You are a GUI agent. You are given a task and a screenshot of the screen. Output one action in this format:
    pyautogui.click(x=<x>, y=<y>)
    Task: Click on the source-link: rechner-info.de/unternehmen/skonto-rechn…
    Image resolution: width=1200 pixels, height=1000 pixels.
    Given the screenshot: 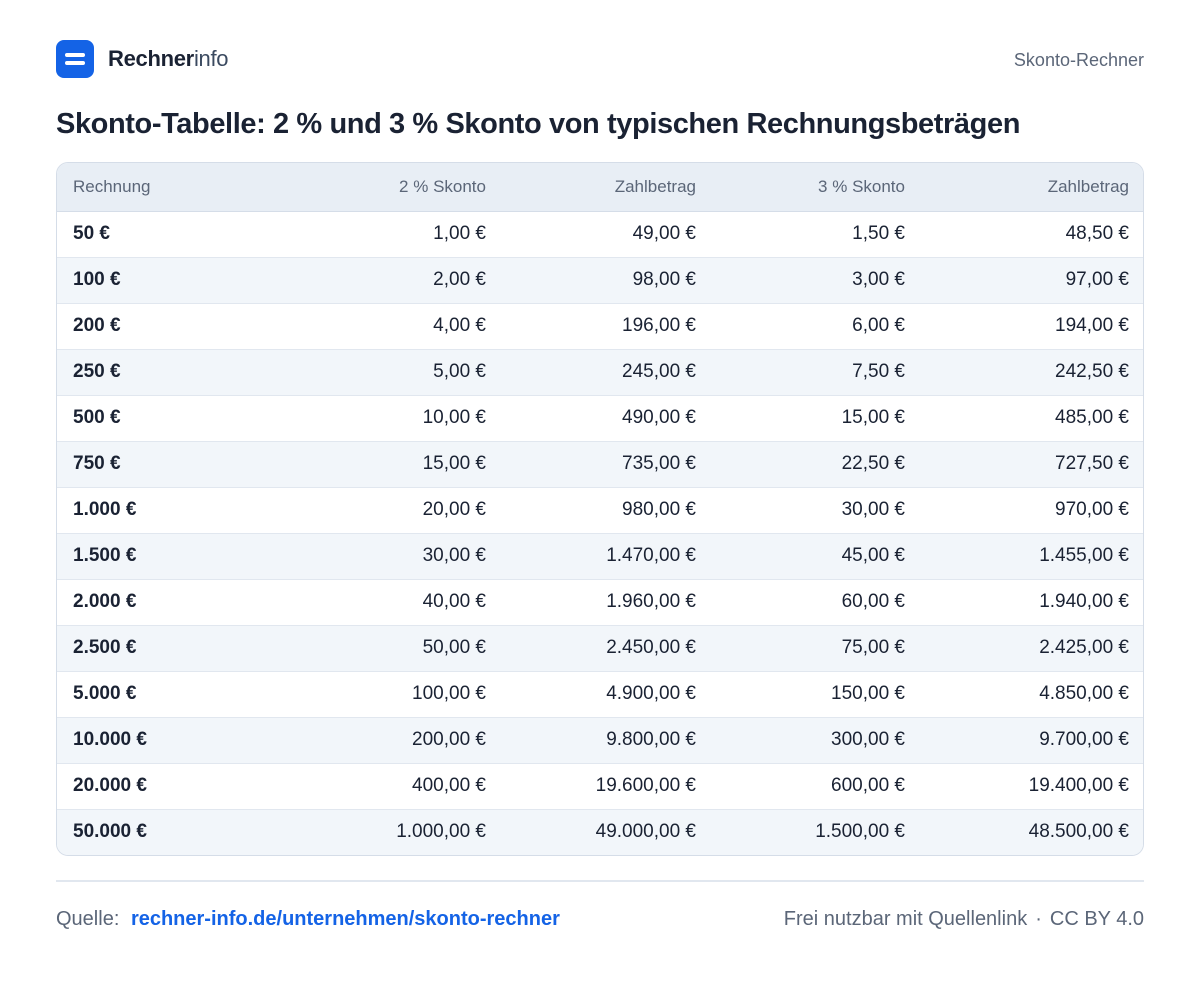 What is the action you would take?
    pyautogui.click(x=345, y=919)
    